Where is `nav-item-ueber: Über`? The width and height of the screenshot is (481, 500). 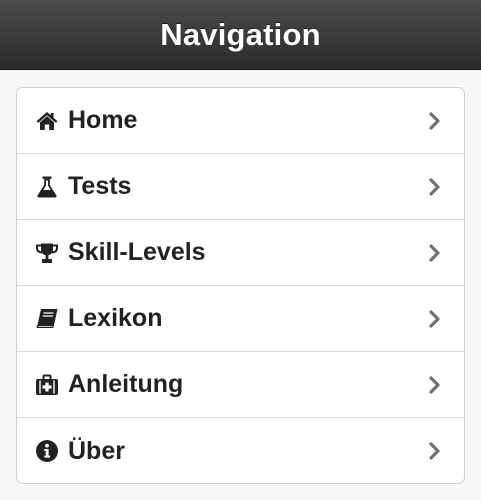 nav-item-ueber: Über is located at coordinates (240, 450).